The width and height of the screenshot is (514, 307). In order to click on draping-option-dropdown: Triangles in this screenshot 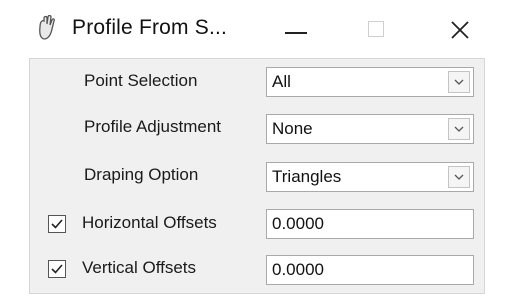, I will do `click(370, 177)`.